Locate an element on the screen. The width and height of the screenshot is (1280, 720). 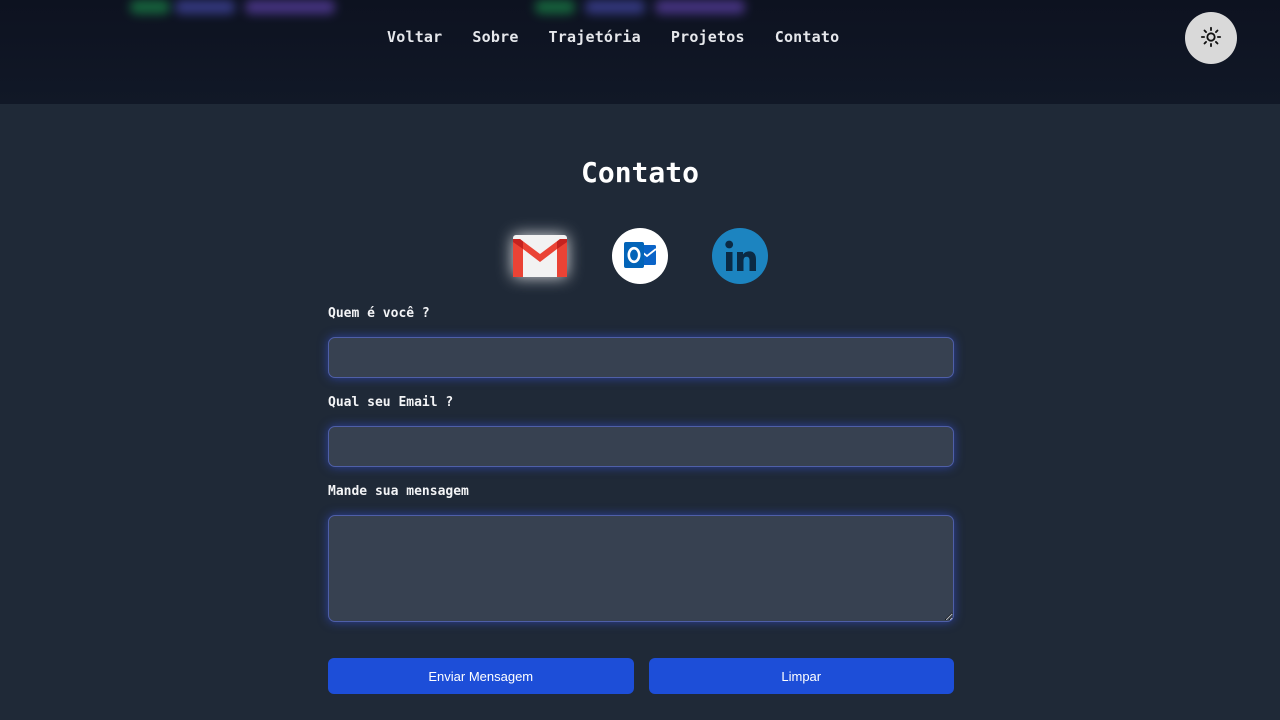
site-header: Voltar Sobre Trajetória Projetos Contato is located at coordinates (640, 52).